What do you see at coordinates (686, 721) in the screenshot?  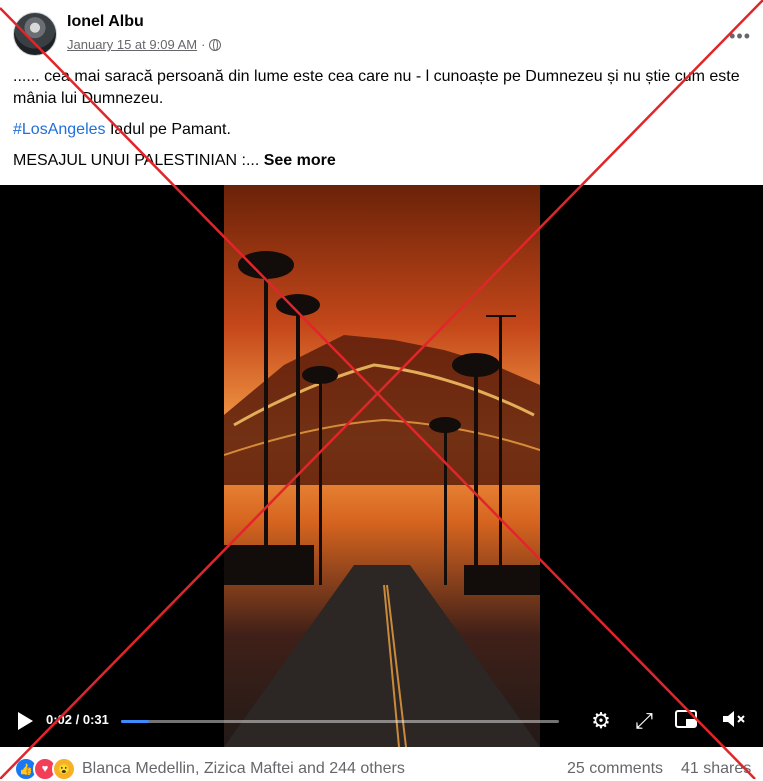 I see `picture-in-picture-icon` at bounding box center [686, 721].